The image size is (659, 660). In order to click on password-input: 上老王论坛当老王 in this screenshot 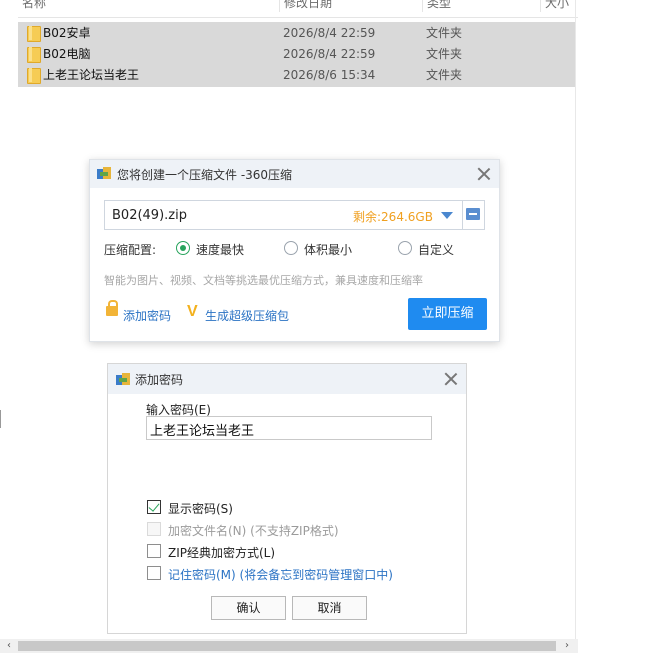, I will do `click(289, 428)`.